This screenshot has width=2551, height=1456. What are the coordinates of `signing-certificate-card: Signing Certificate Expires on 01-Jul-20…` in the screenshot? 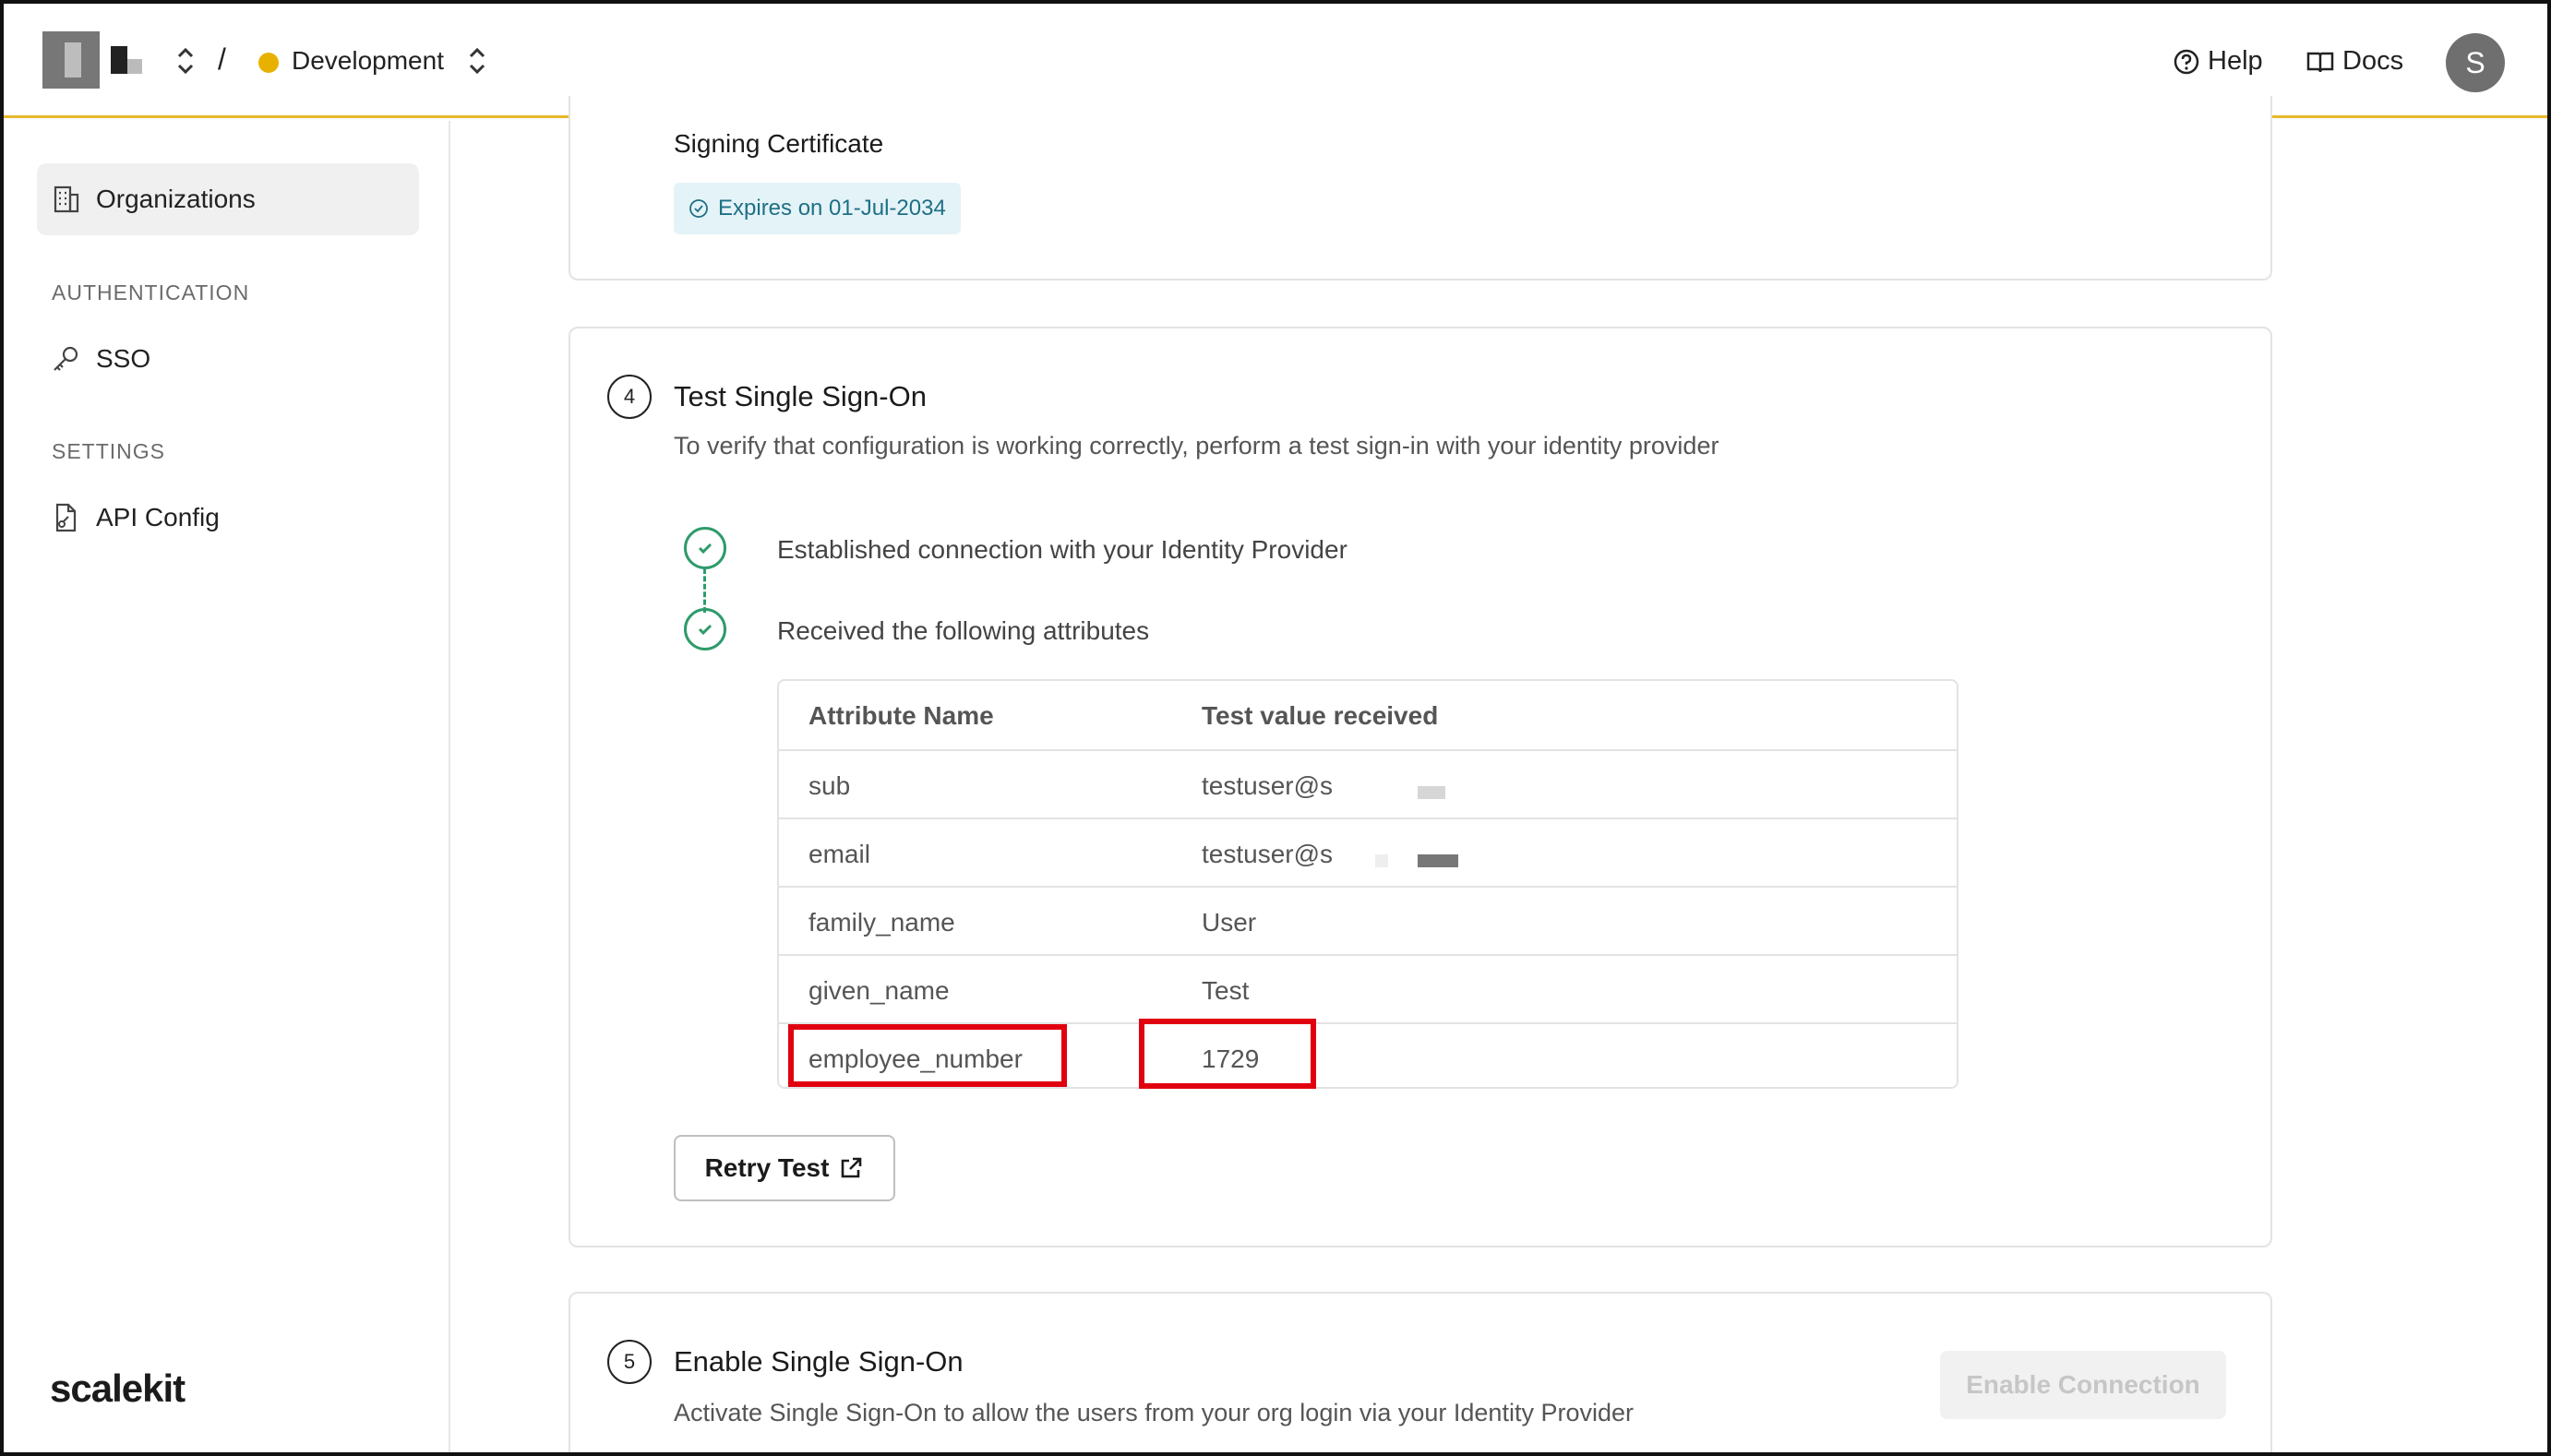 It's located at (1420, 188).